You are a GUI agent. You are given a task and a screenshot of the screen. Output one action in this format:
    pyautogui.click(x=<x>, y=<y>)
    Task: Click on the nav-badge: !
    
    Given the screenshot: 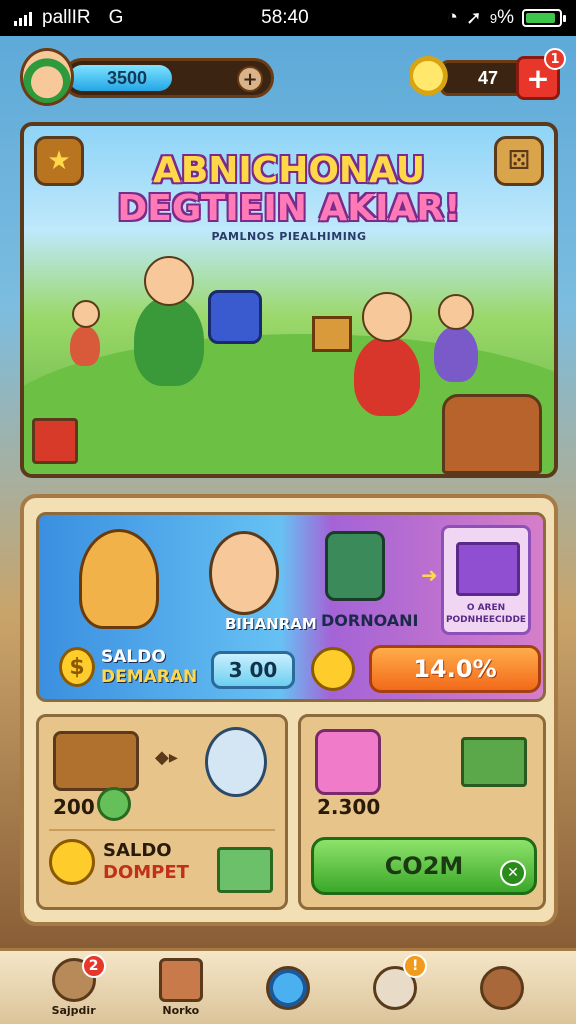 What is the action you would take?
    pyautogui.click(x=415, y=965)
    